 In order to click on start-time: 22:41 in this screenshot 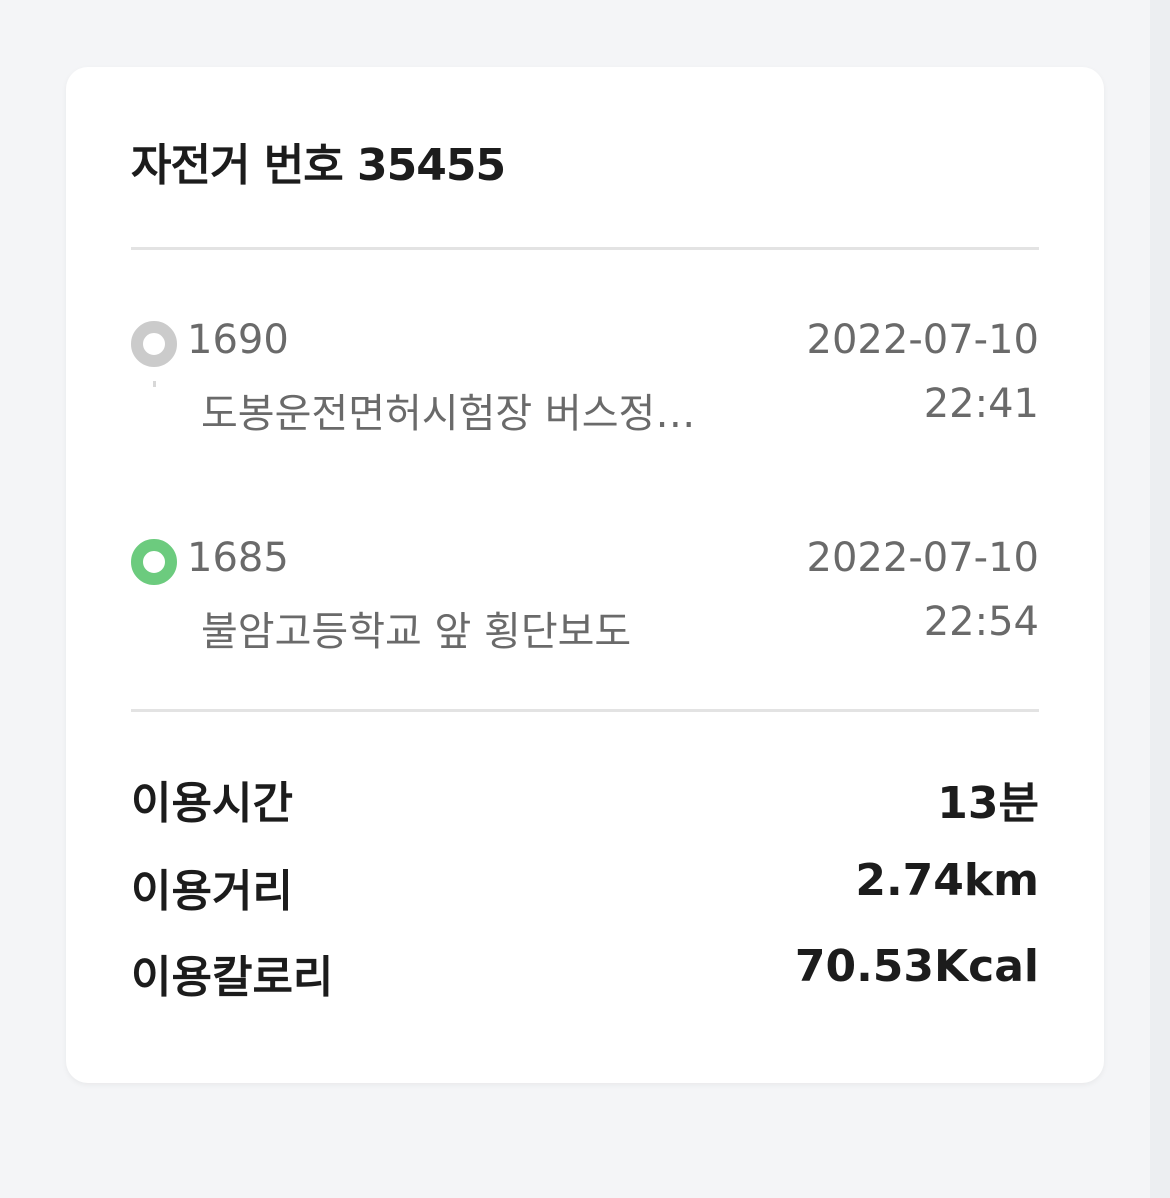, I will do `click(981, 404)`.